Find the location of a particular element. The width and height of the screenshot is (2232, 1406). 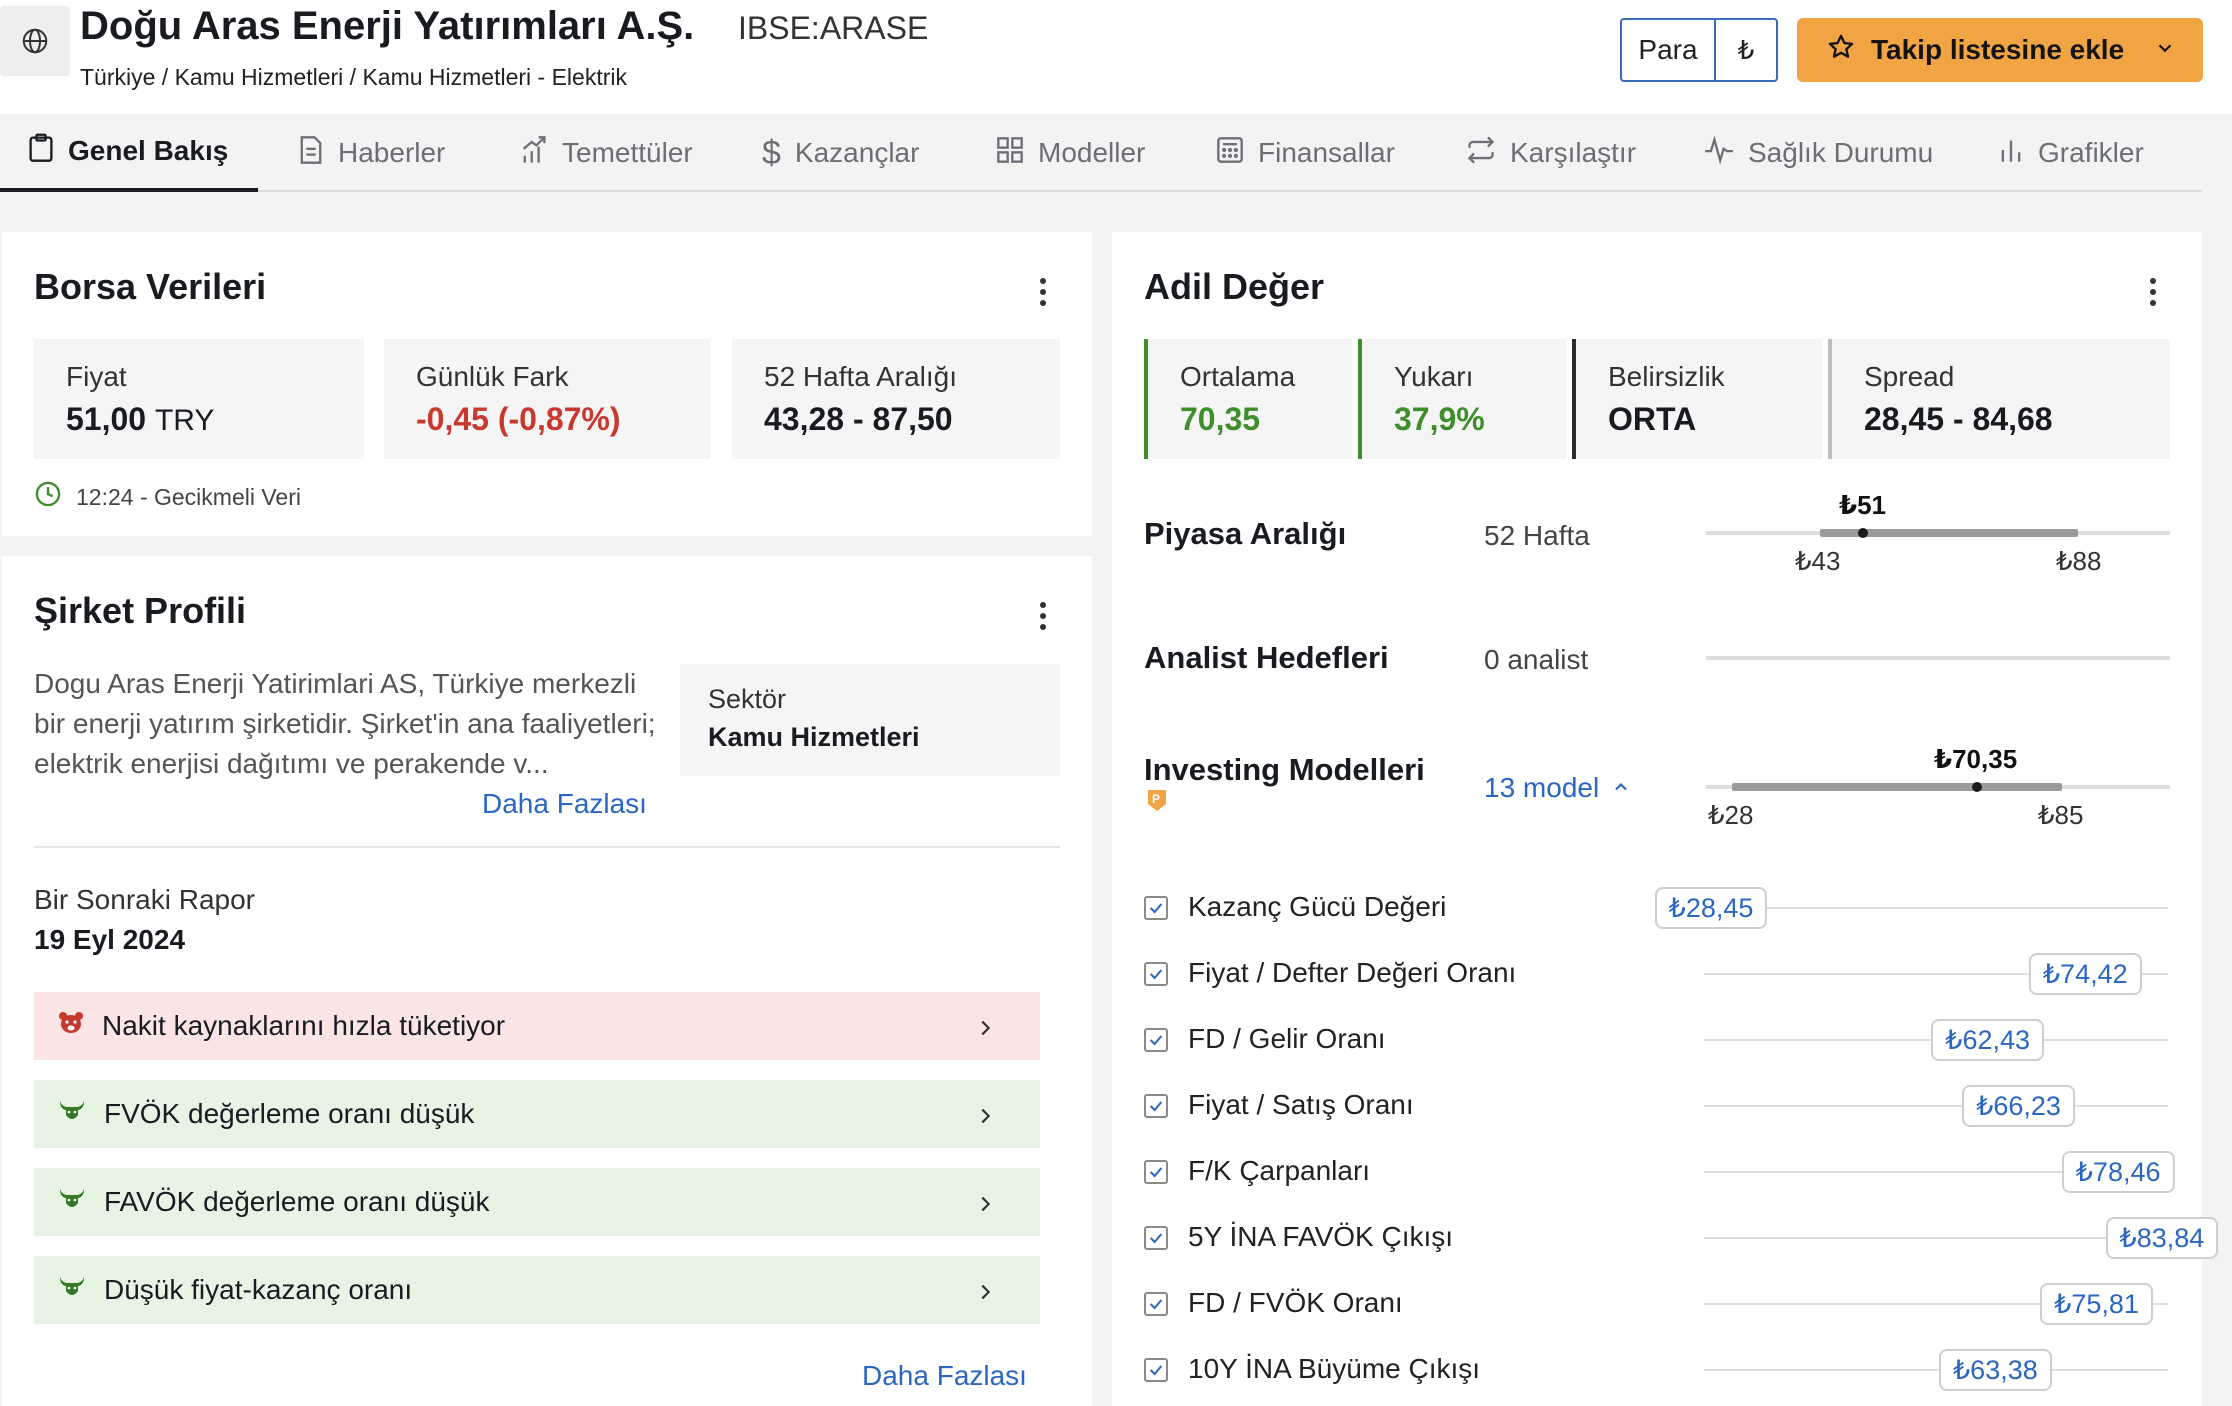

signal-item: Düşük fiyat-kazanç oranı is located at coordinates (537, 1290).